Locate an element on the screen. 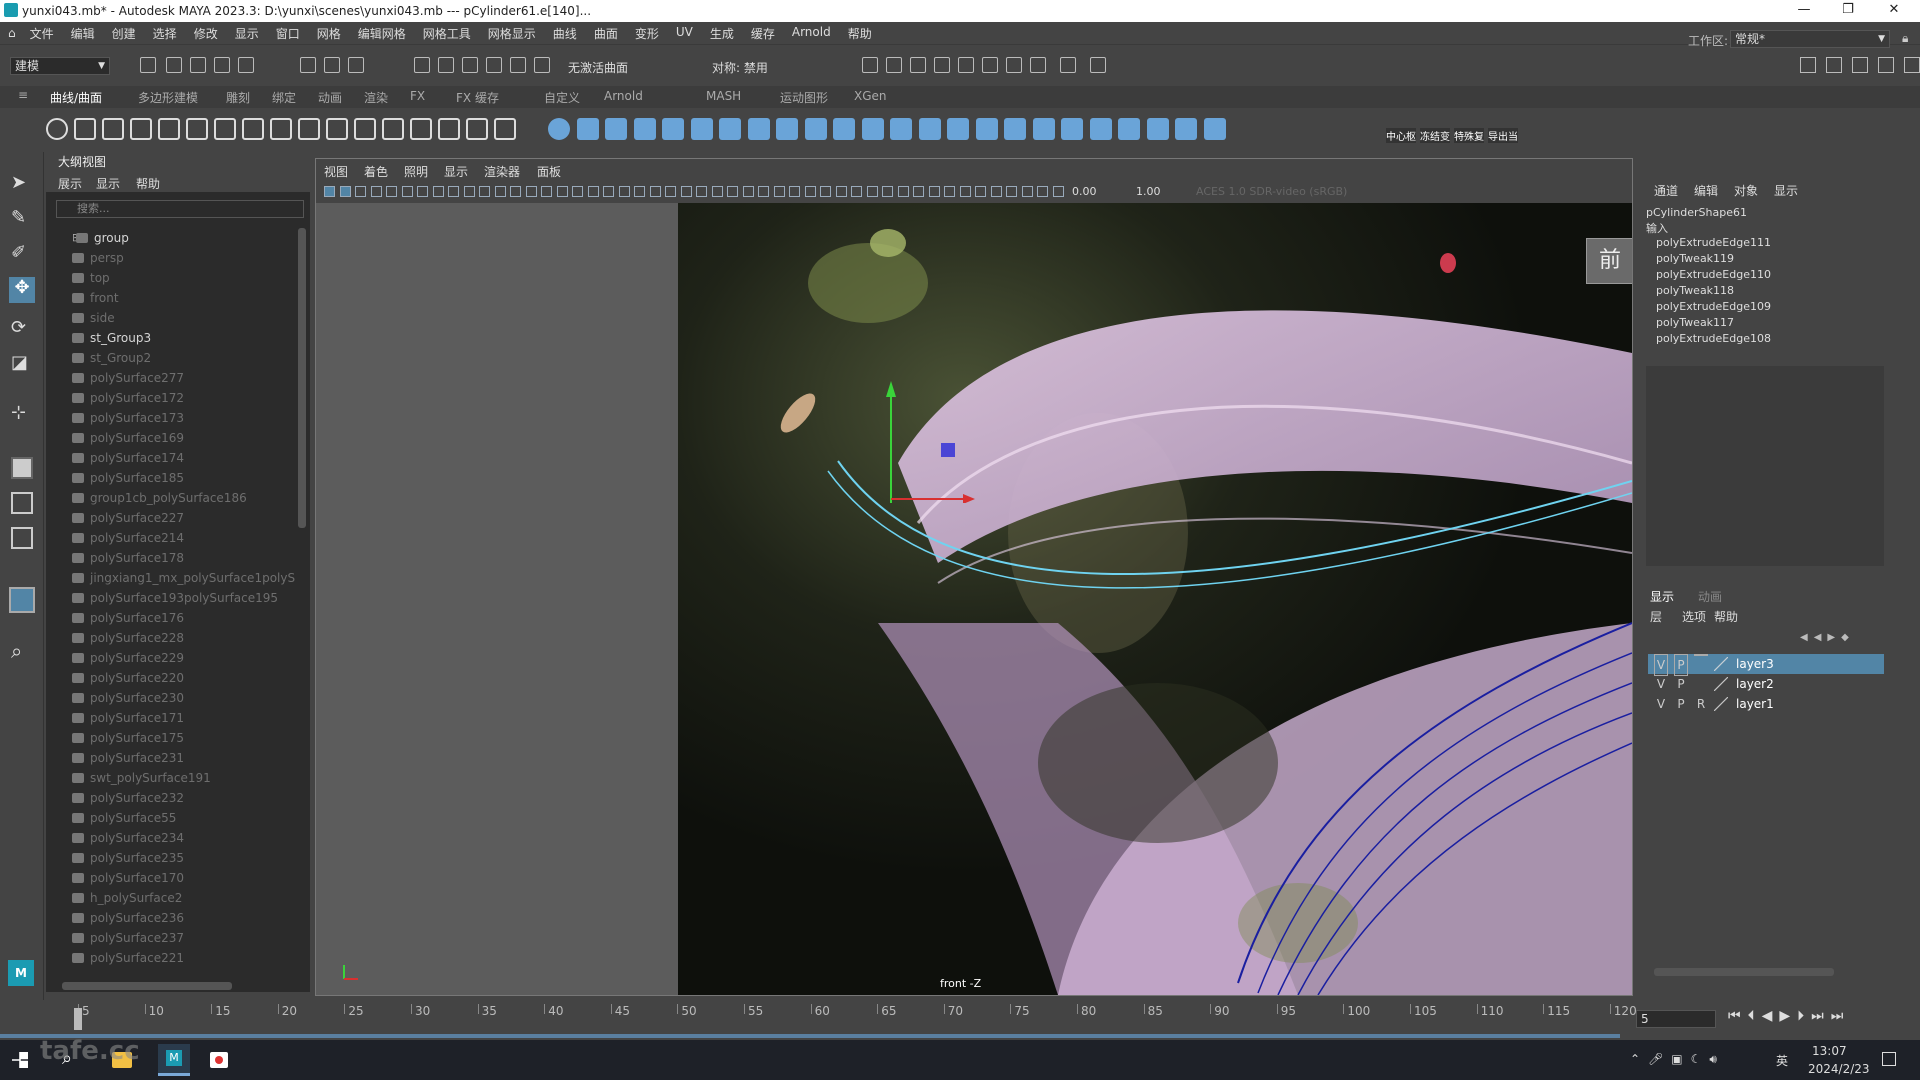  lasso-tool-icon: ✎ is located at coordinates (22, 218).